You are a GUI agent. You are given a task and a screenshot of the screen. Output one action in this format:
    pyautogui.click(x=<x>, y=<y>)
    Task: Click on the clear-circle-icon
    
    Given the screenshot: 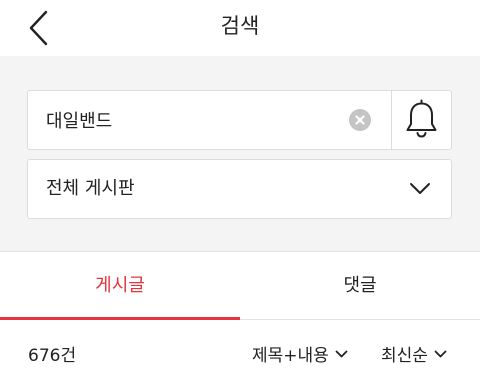 What is the action you would take?
    pyautogui.click(x=360, y=120)
    